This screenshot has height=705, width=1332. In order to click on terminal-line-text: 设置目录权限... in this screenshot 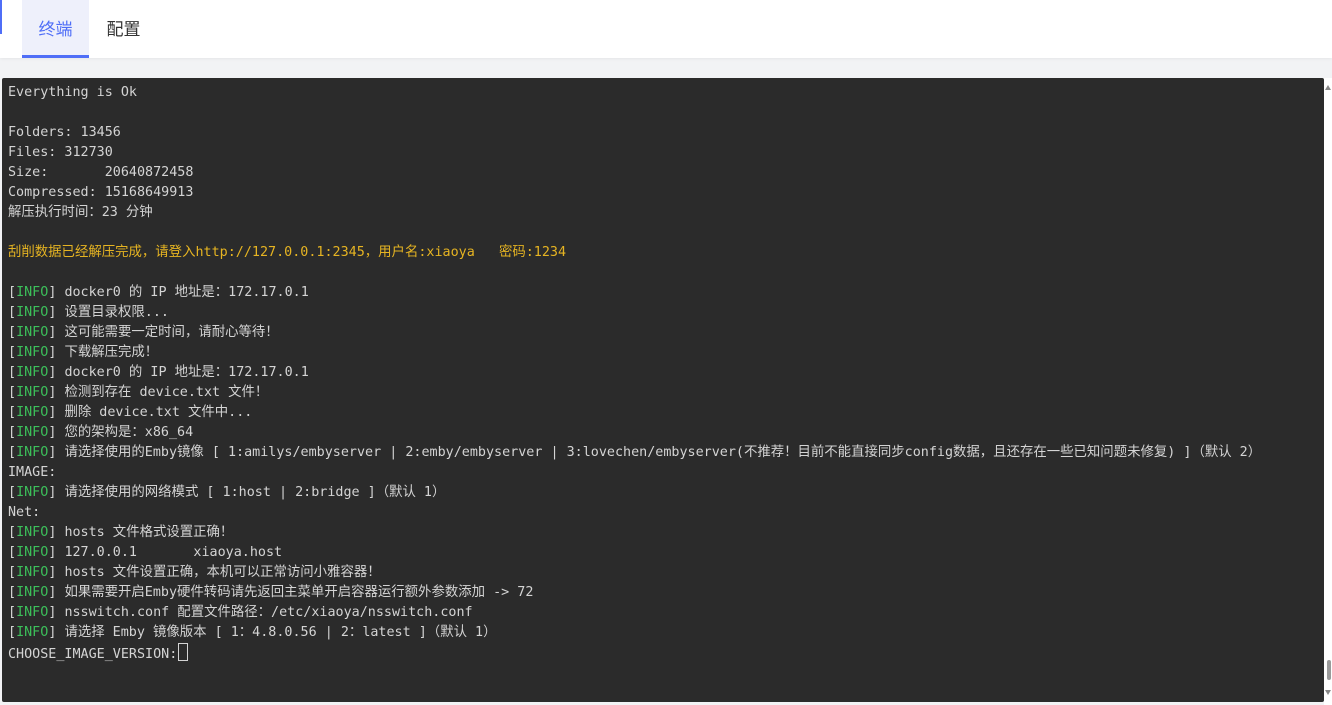, I will do `click(116, 312)`.